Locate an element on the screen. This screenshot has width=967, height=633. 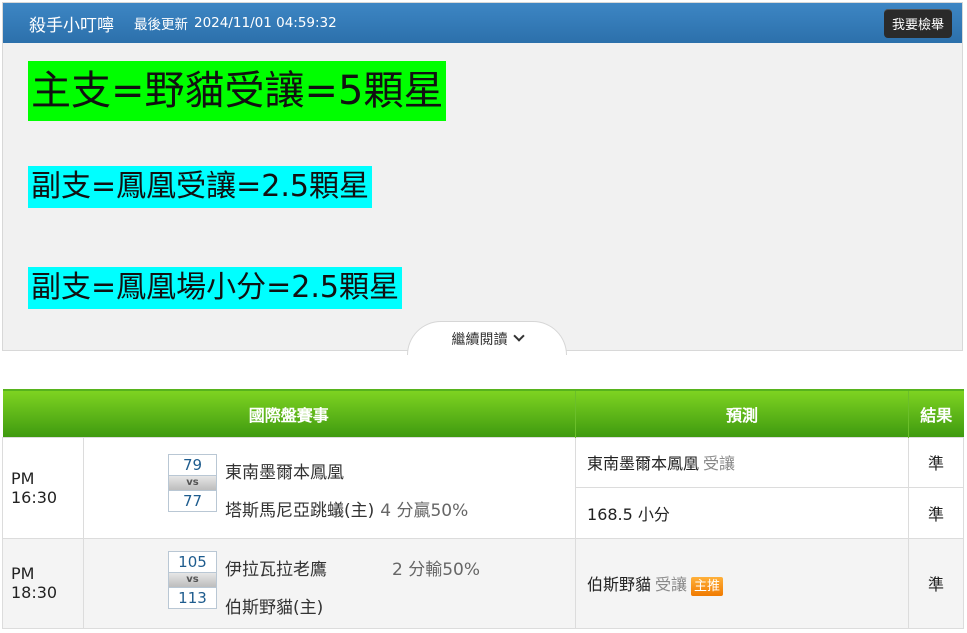
spread-odds: 2 分輸50% is located at coordinates (436, 570).